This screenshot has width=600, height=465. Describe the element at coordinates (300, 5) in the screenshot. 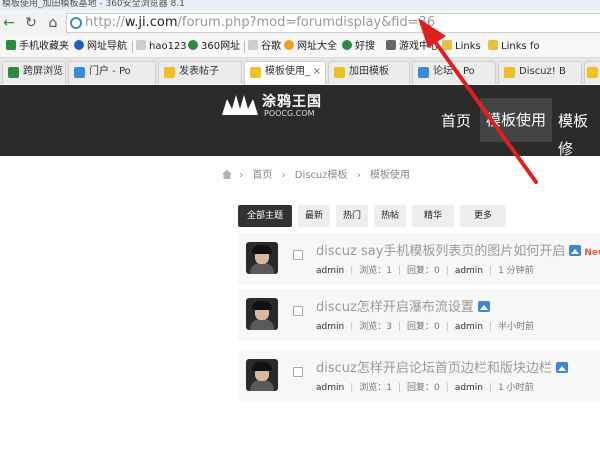

I see `window-title: 模板使用_加田模板基地 - 360安全浏览器 8.1` at that location.